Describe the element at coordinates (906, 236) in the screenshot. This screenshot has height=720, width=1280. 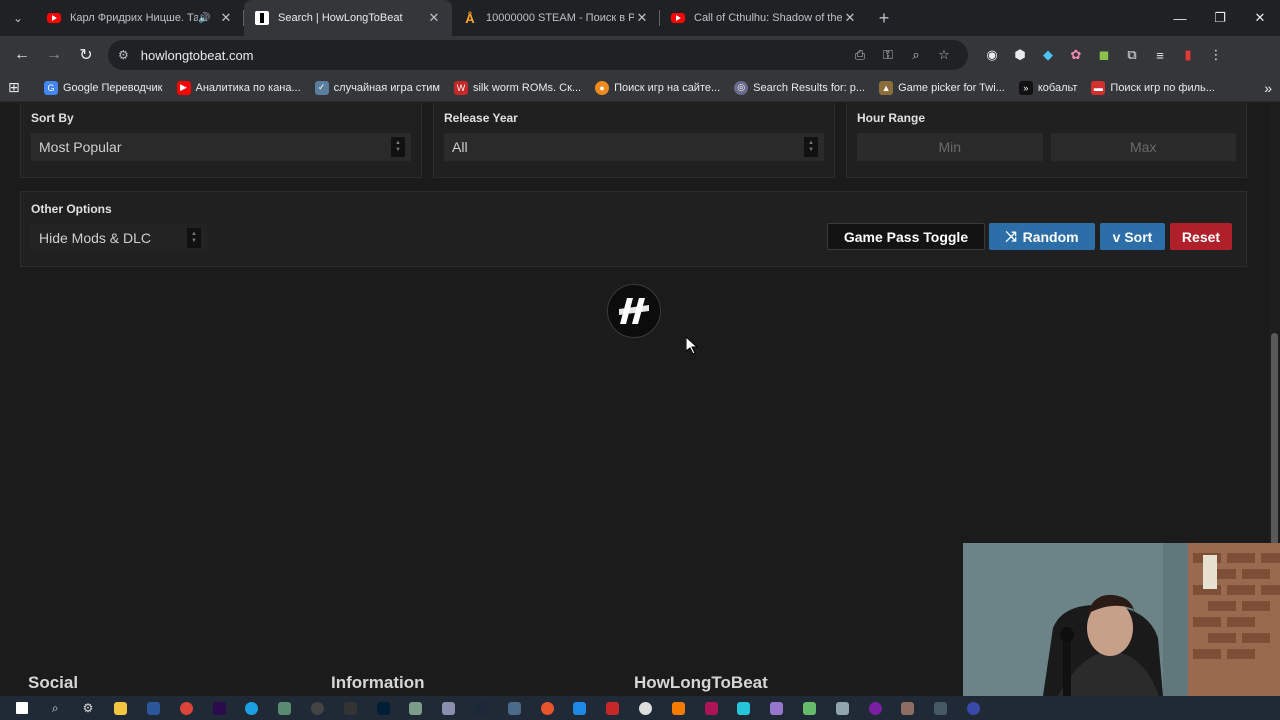
I see `game-pass-toggle-button: Game Pass Toggle` at that location.